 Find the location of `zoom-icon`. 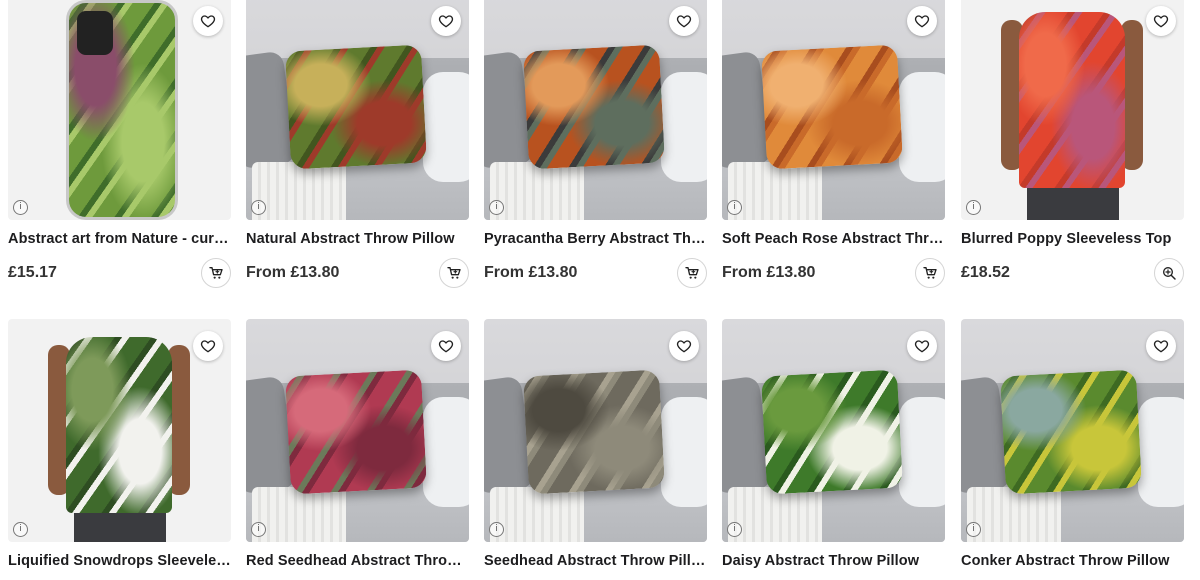

zoom-icon is located at coordinates (1169, 273).